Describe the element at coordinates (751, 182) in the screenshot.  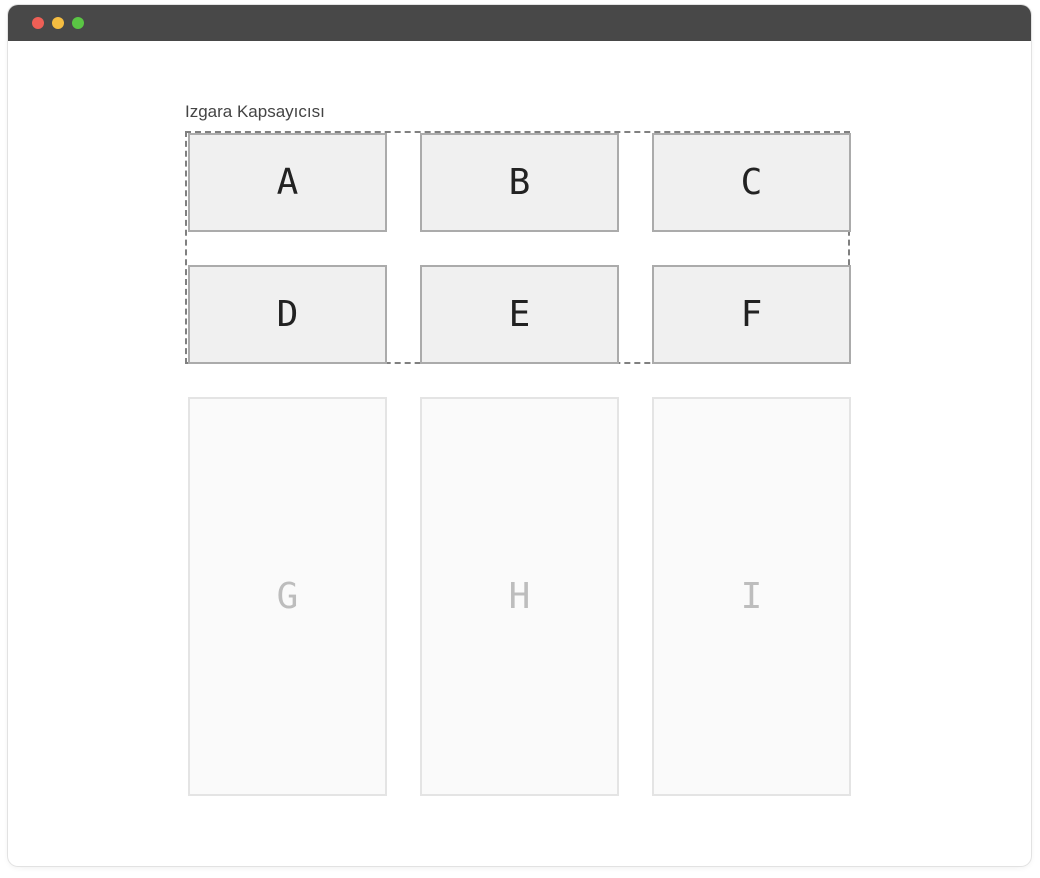
I see `grid-item-c: C` at that location.